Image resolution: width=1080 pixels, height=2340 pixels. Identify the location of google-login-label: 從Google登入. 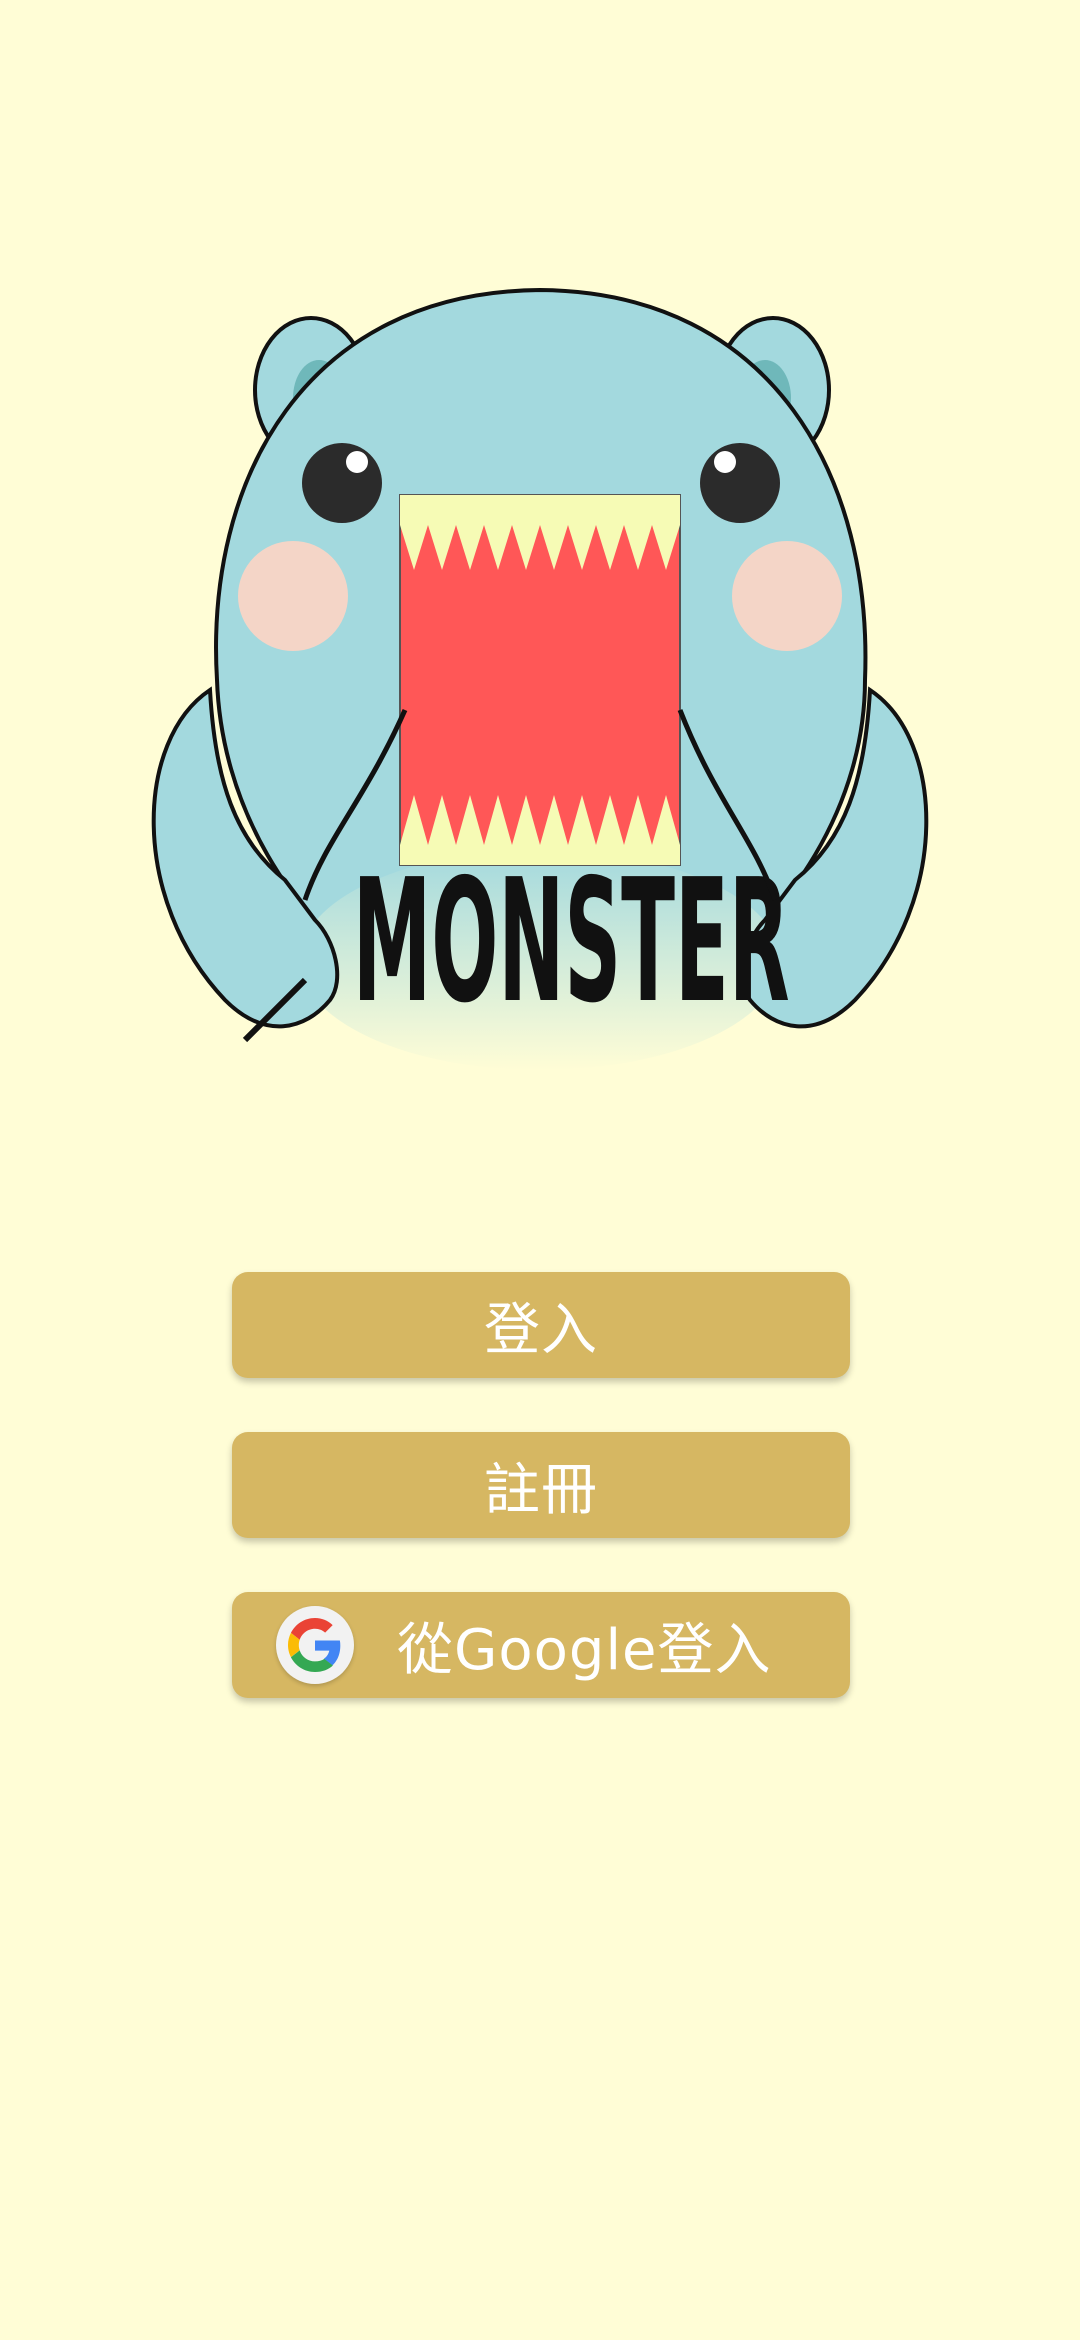
(584, 1650).